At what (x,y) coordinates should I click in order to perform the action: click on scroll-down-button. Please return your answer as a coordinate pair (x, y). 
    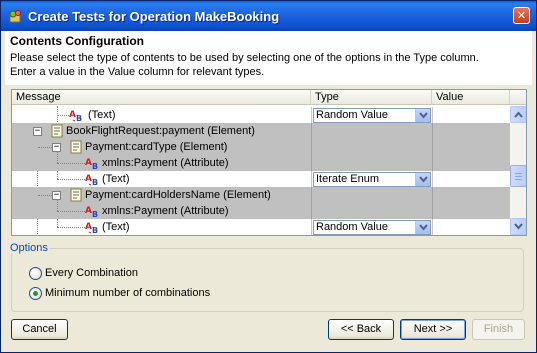
    Looking at the image, I should click on (518, 226).